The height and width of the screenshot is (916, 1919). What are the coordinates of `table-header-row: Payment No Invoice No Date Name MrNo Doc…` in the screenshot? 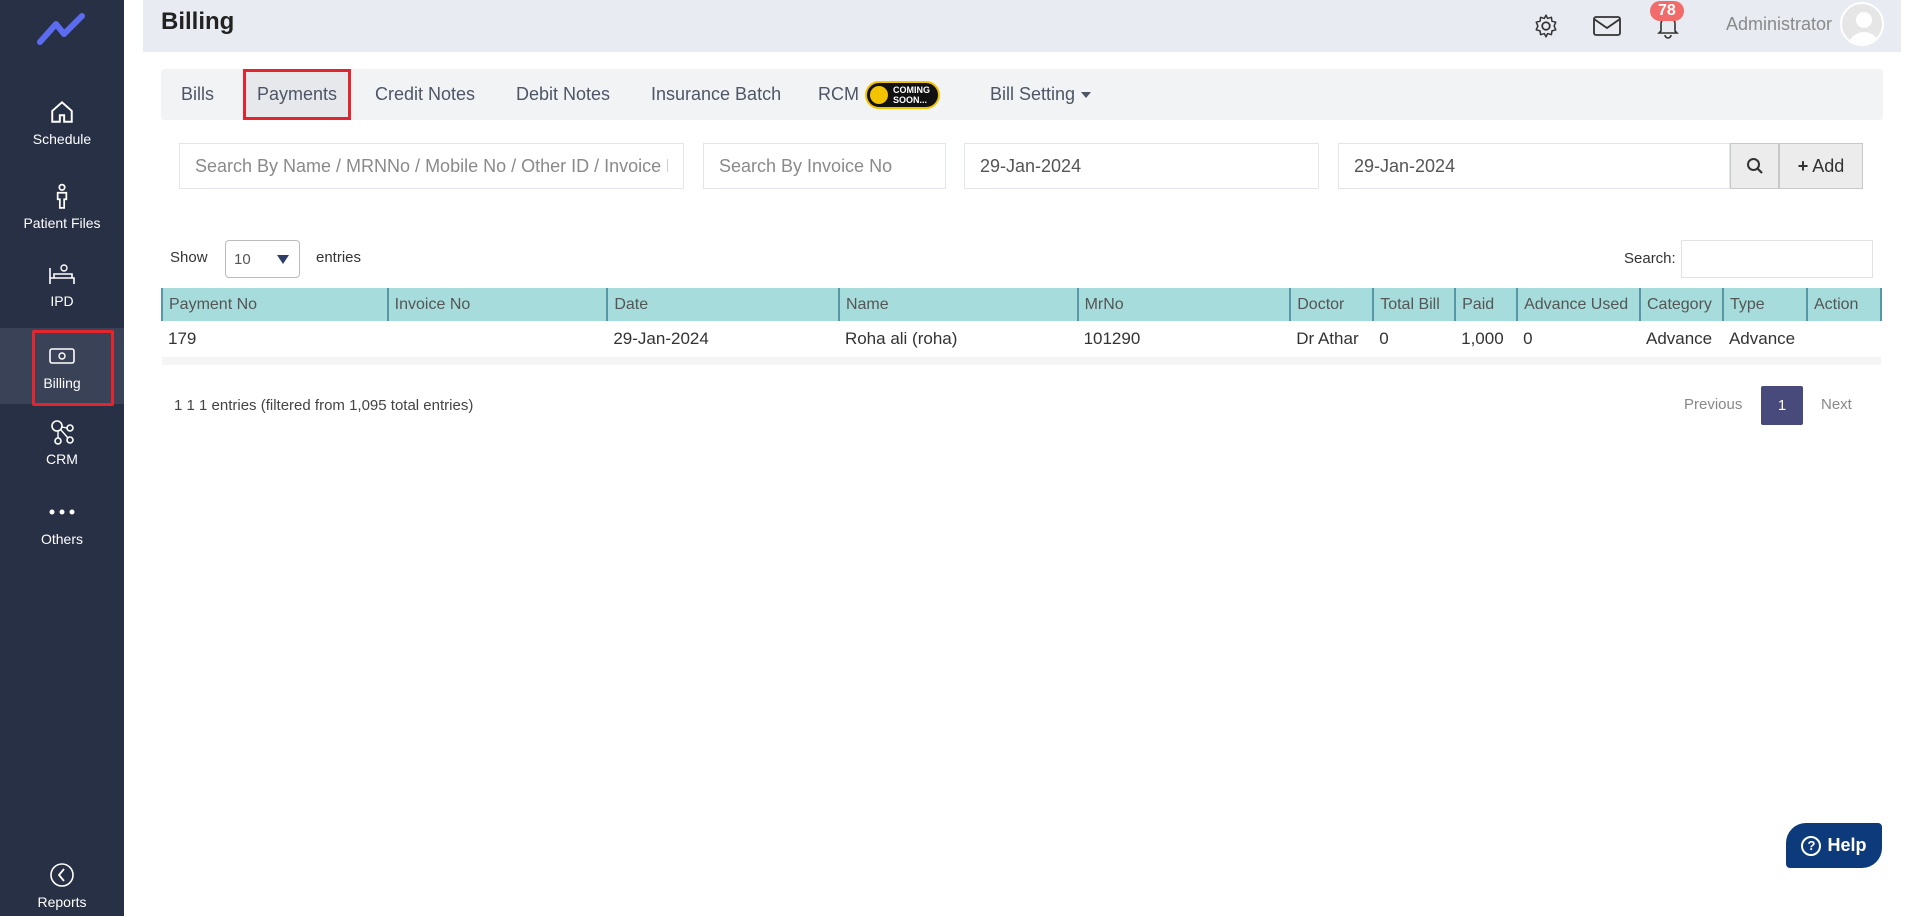 It's located at (1022, 304).